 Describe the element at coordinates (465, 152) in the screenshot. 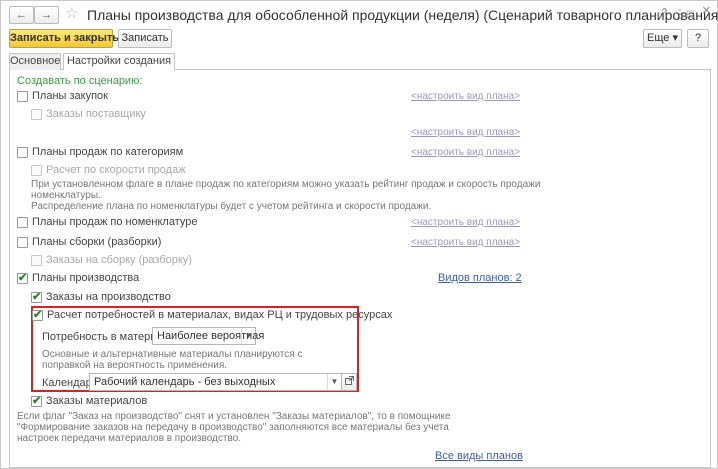

I see `configure-view-link-sales-category: <настроить вид плана>` at that location.